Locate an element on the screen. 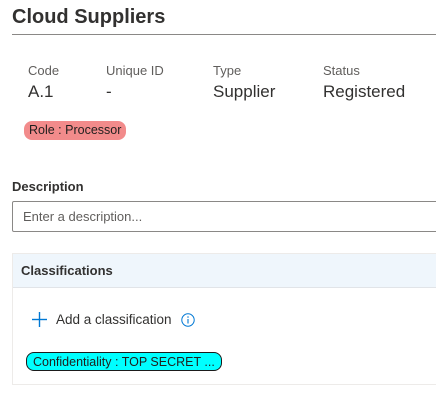 The width and height of the screenshot is (436, 397). info-icon is located at coordinates (187, 319).